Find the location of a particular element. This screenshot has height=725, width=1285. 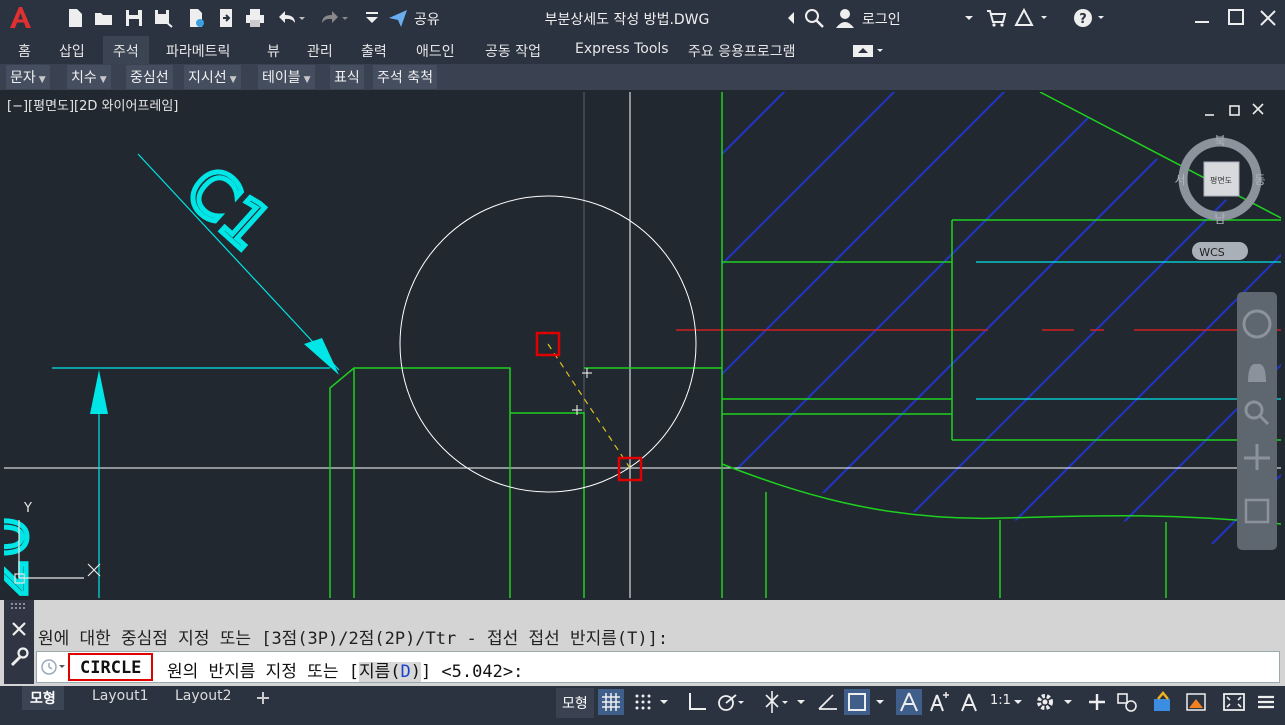

annotation-monitor-plus-icon is located at coordinates (1097, 702).